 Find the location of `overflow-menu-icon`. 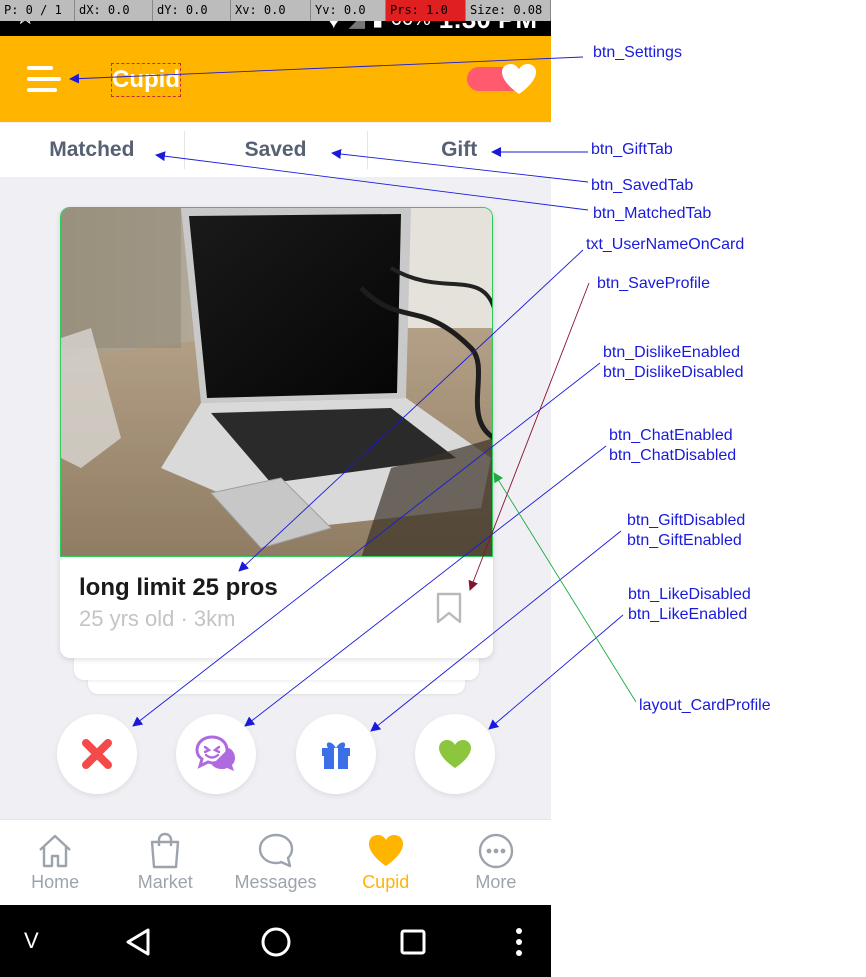

overflow-menu-icon is located at coordinates (519, 942).